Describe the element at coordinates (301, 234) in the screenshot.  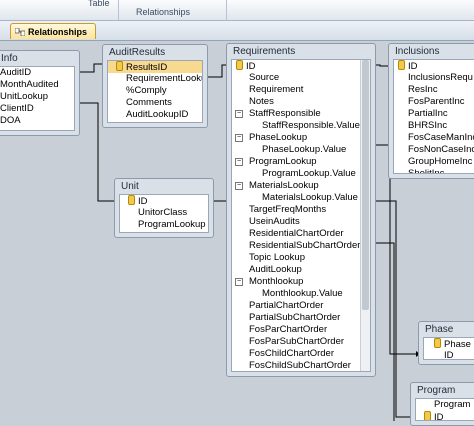
I see `field-item: ResidentialChartOrder` at that location.